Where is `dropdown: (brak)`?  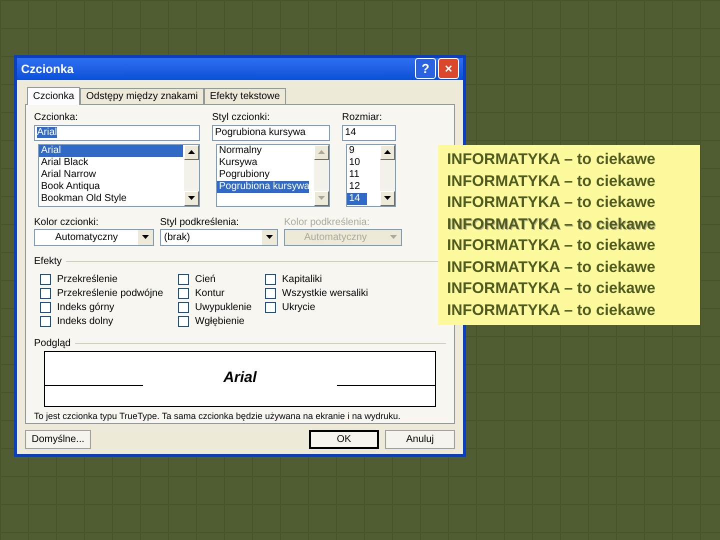 dropdown: (brak) is located at coordinates (219, 237).